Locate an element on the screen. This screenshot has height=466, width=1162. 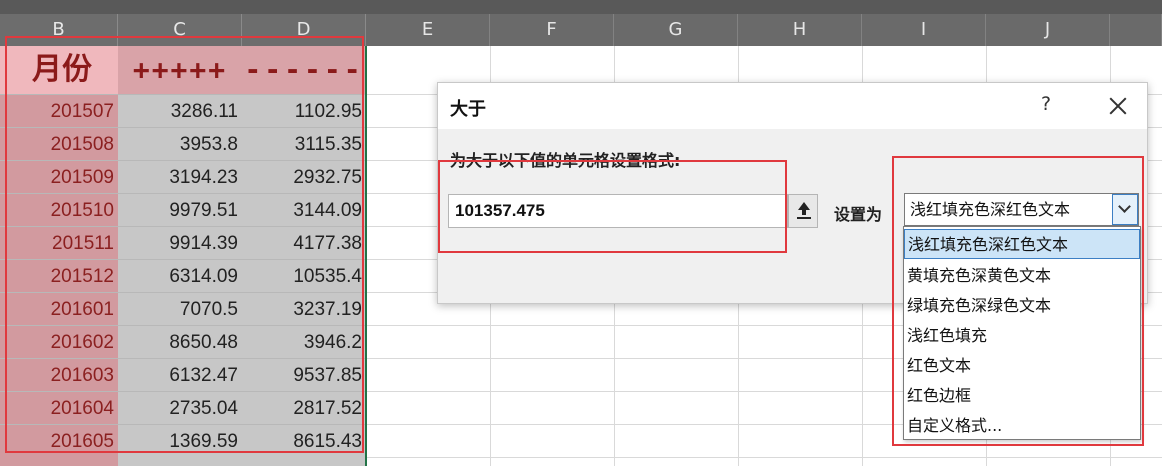
ribbon-strip is located at coordinates (581, 7).